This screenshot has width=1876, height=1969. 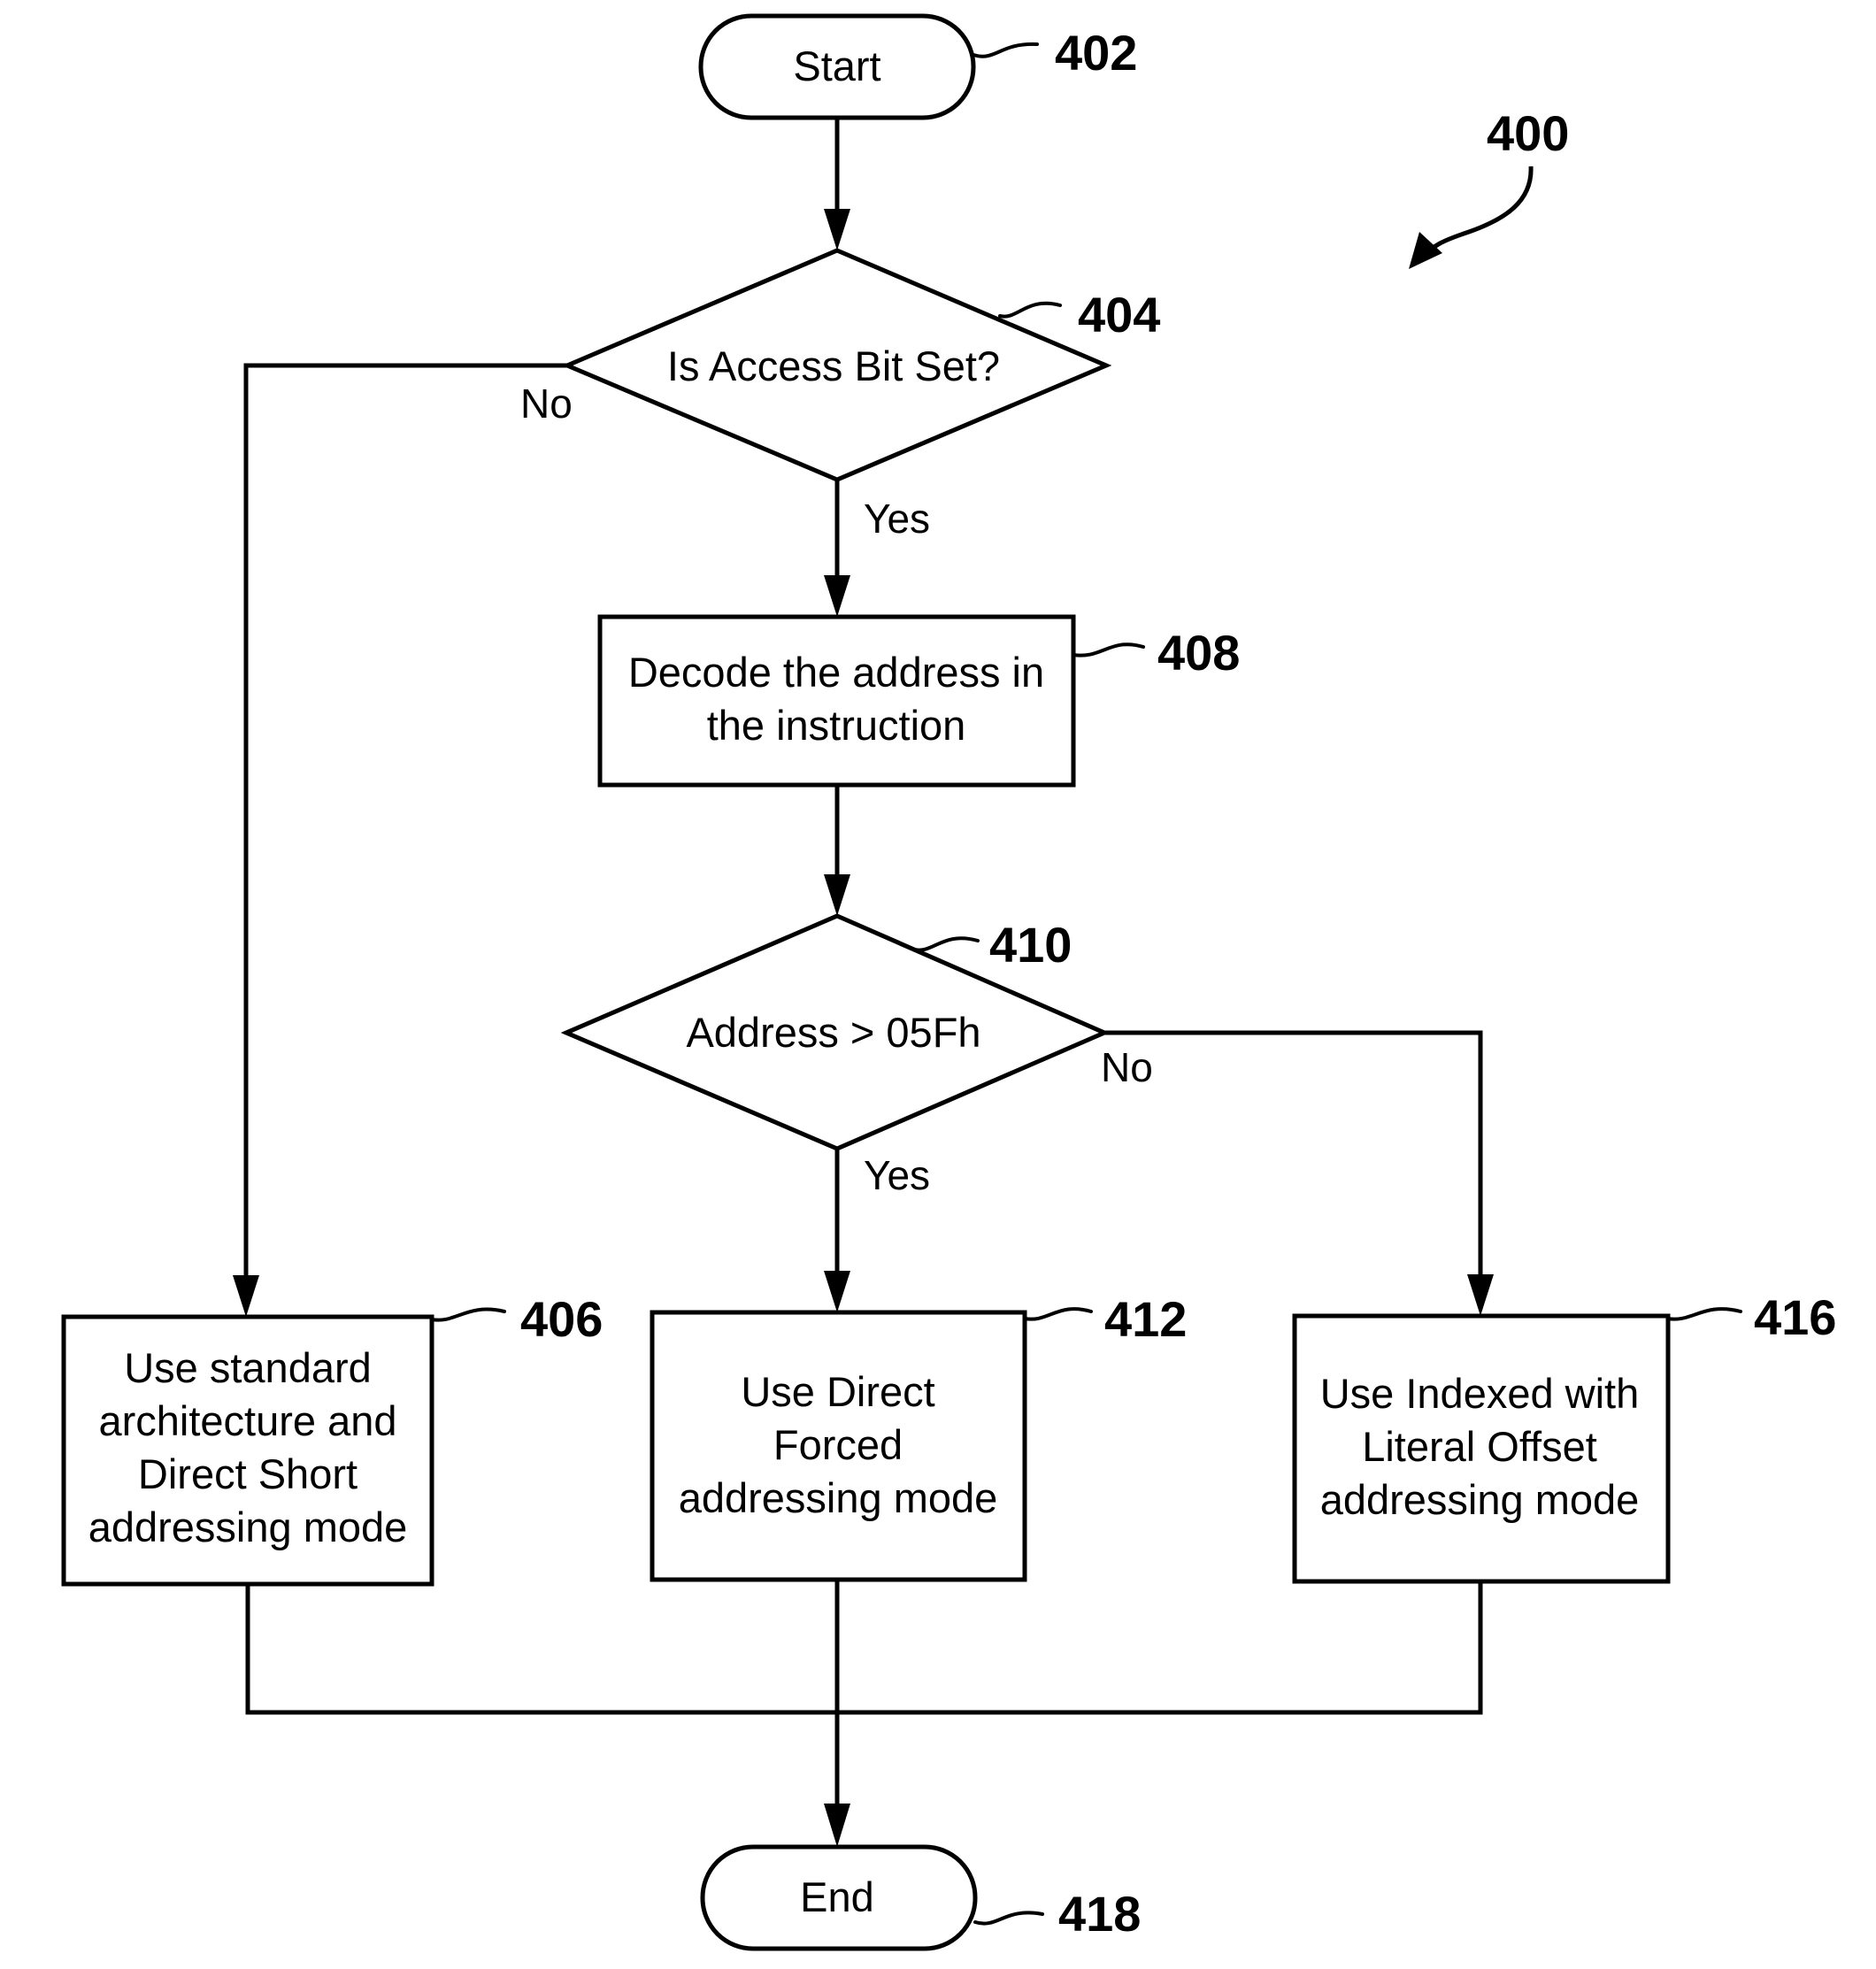 What do you see at coordinates (1160, 1648) in the screenshot?
I see `merge-line-right` at bounding box center [1160, 1648].